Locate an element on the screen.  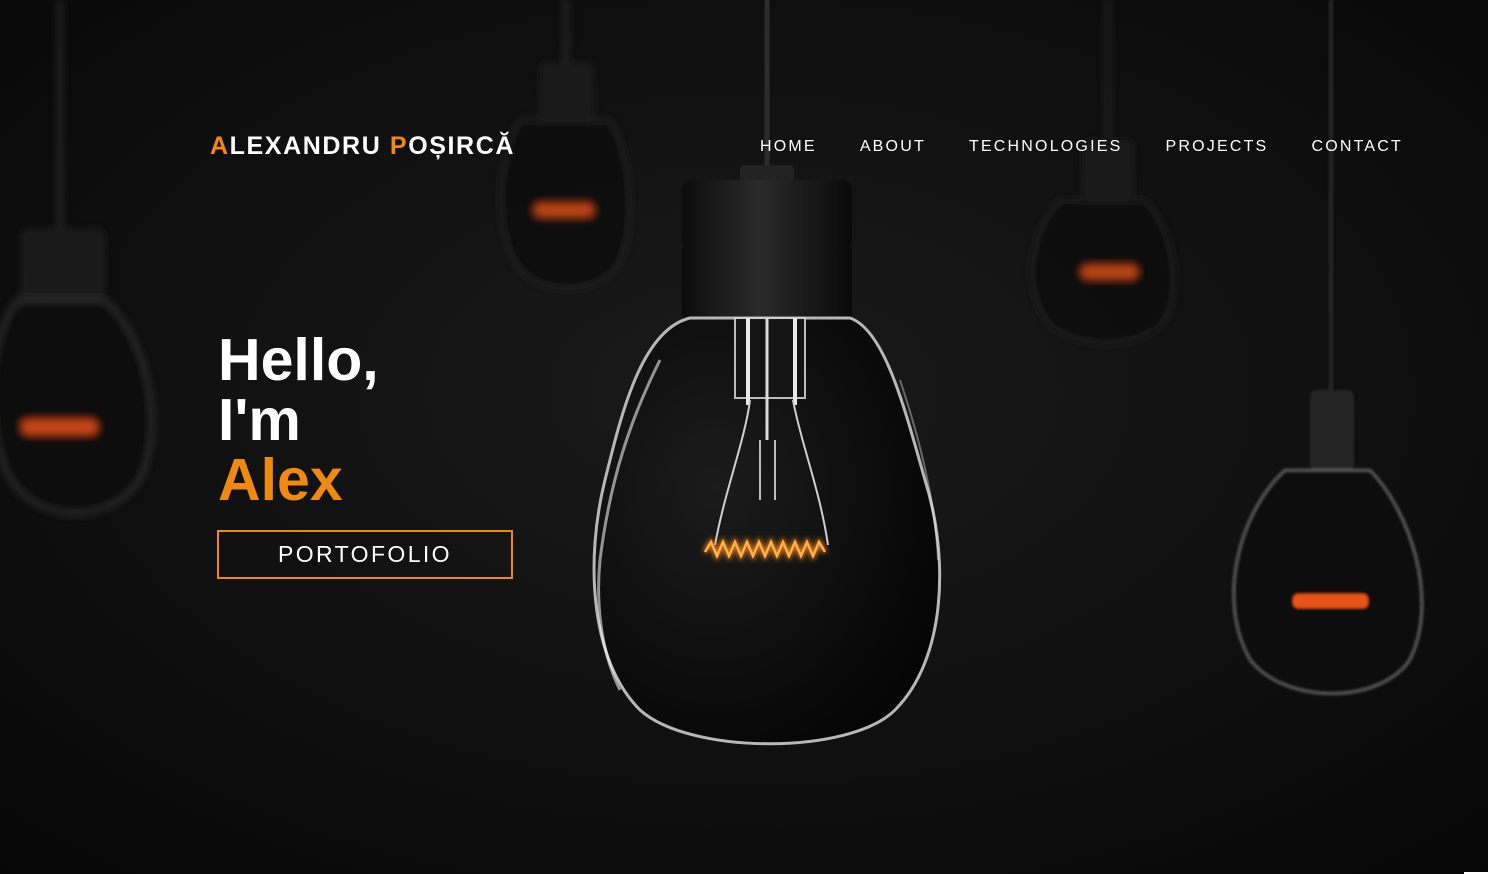
site-logo: ALEXANDRU POȘIRCĂ is located at coordinates (362, 146).